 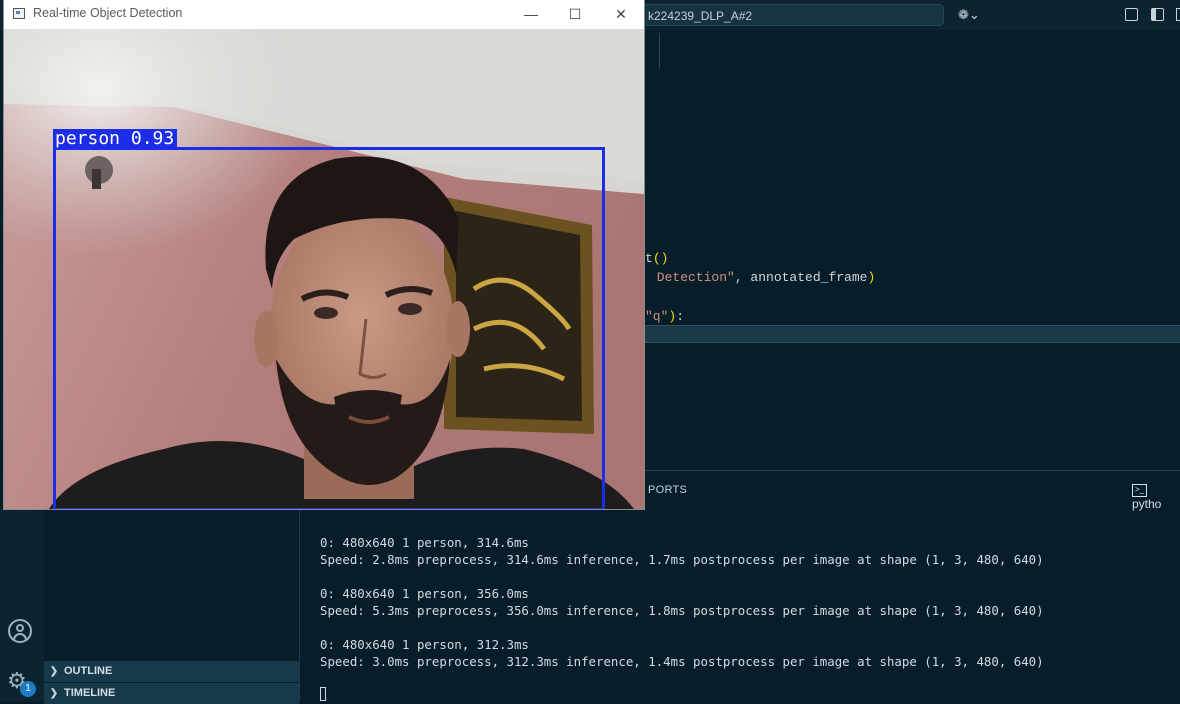 What do you see at coordinates (762, 277) in the screenshot?
I see `code-line: Detection", annotated_frame)` at bounding box center [762, 277].